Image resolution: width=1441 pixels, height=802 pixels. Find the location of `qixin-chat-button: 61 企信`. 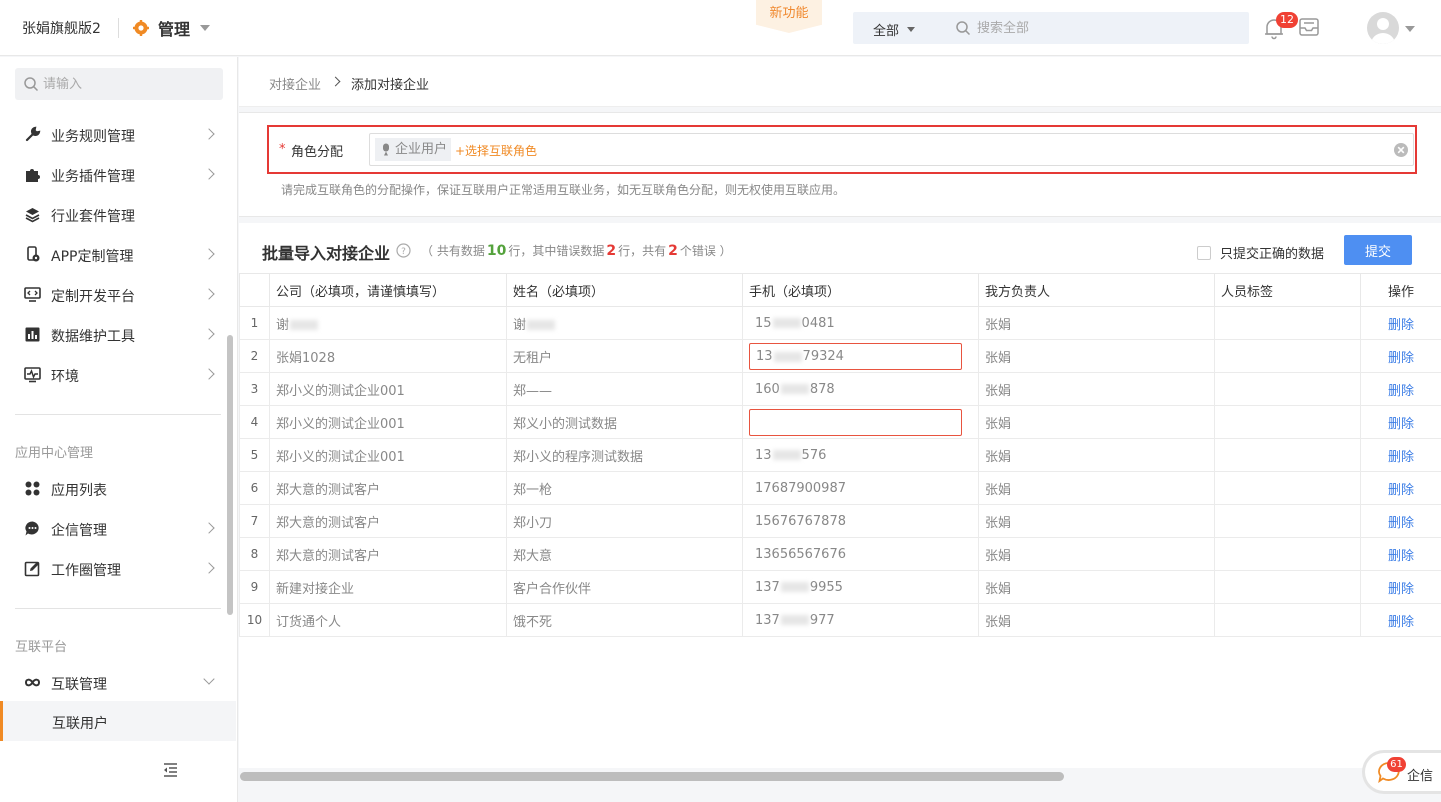

qixin-chat-button: 61 企信 is located at coordinates (1401, 772).